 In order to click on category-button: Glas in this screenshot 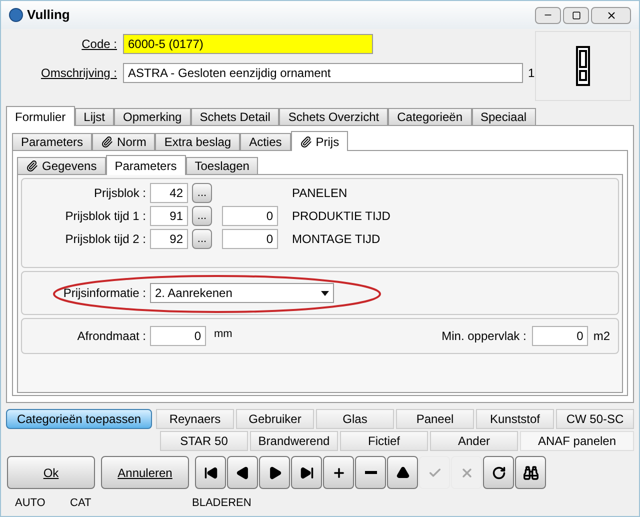, I will do `click(355, 419)`.